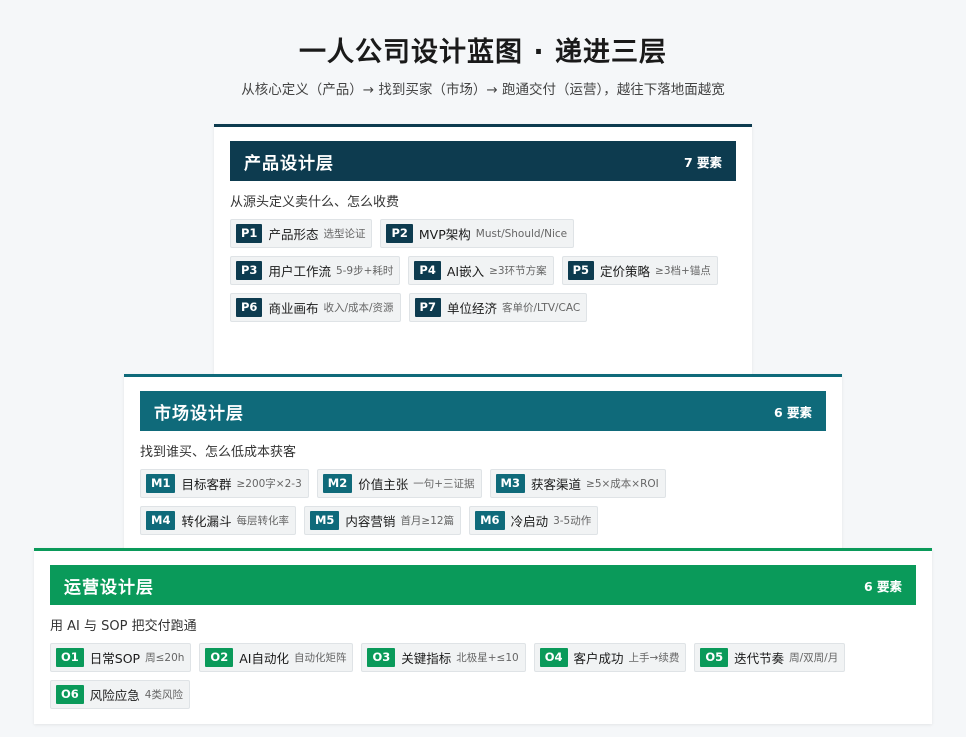  I want to click on element-note: ≥200字×2-3, so click(269, 484).